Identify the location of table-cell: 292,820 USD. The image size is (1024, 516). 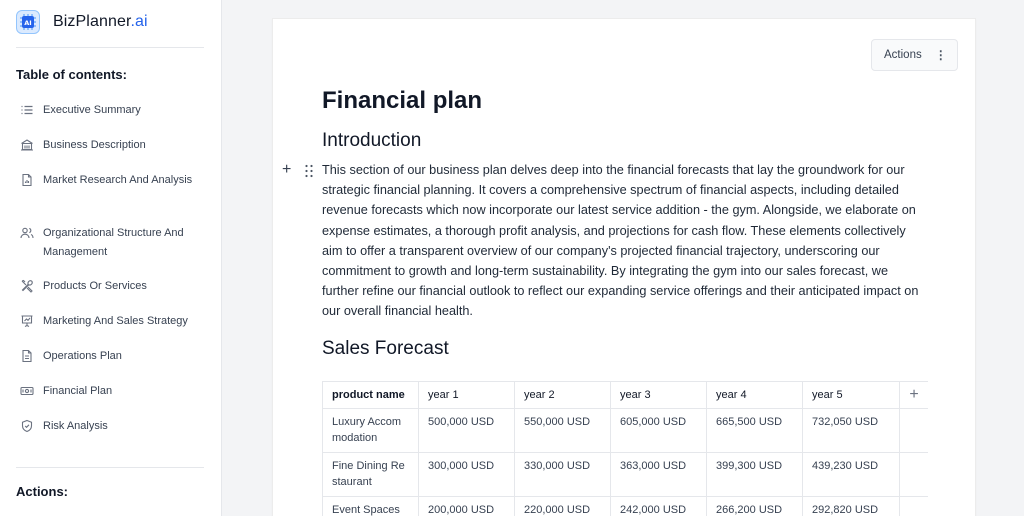
(851, 506).